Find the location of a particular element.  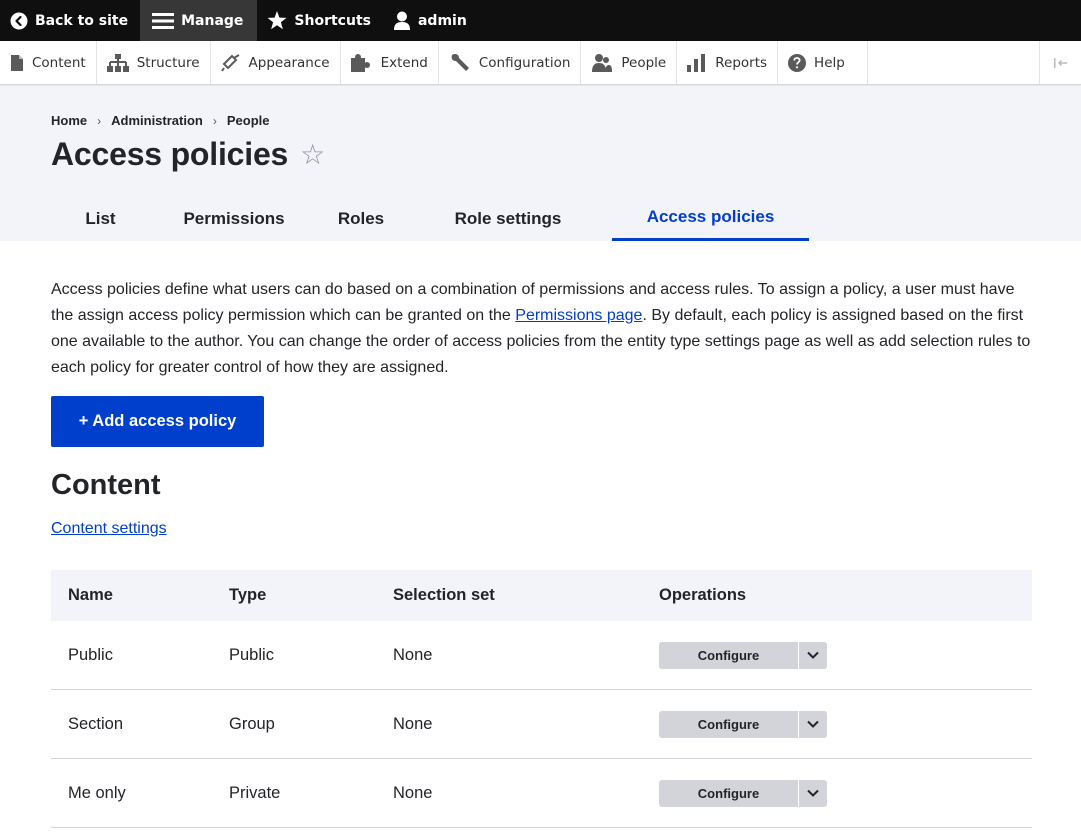

column-header-selection-set: Selection set is located at coordinates (444, 595).